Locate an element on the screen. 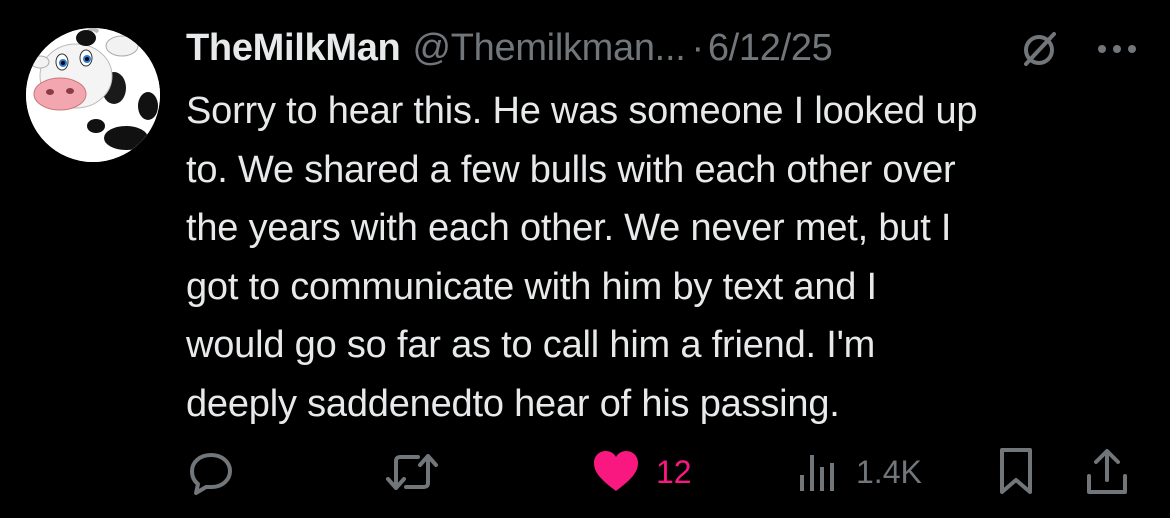 The height and width of the screenshot is (518, 1170). bookmark-icon is located at coordinates (1016, 471).